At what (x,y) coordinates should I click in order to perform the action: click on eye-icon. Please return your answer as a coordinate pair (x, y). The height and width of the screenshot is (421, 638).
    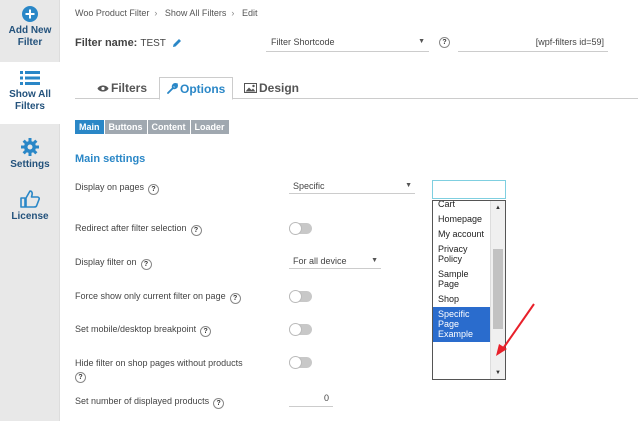
    Looking at the image, I should click on (103, 88).